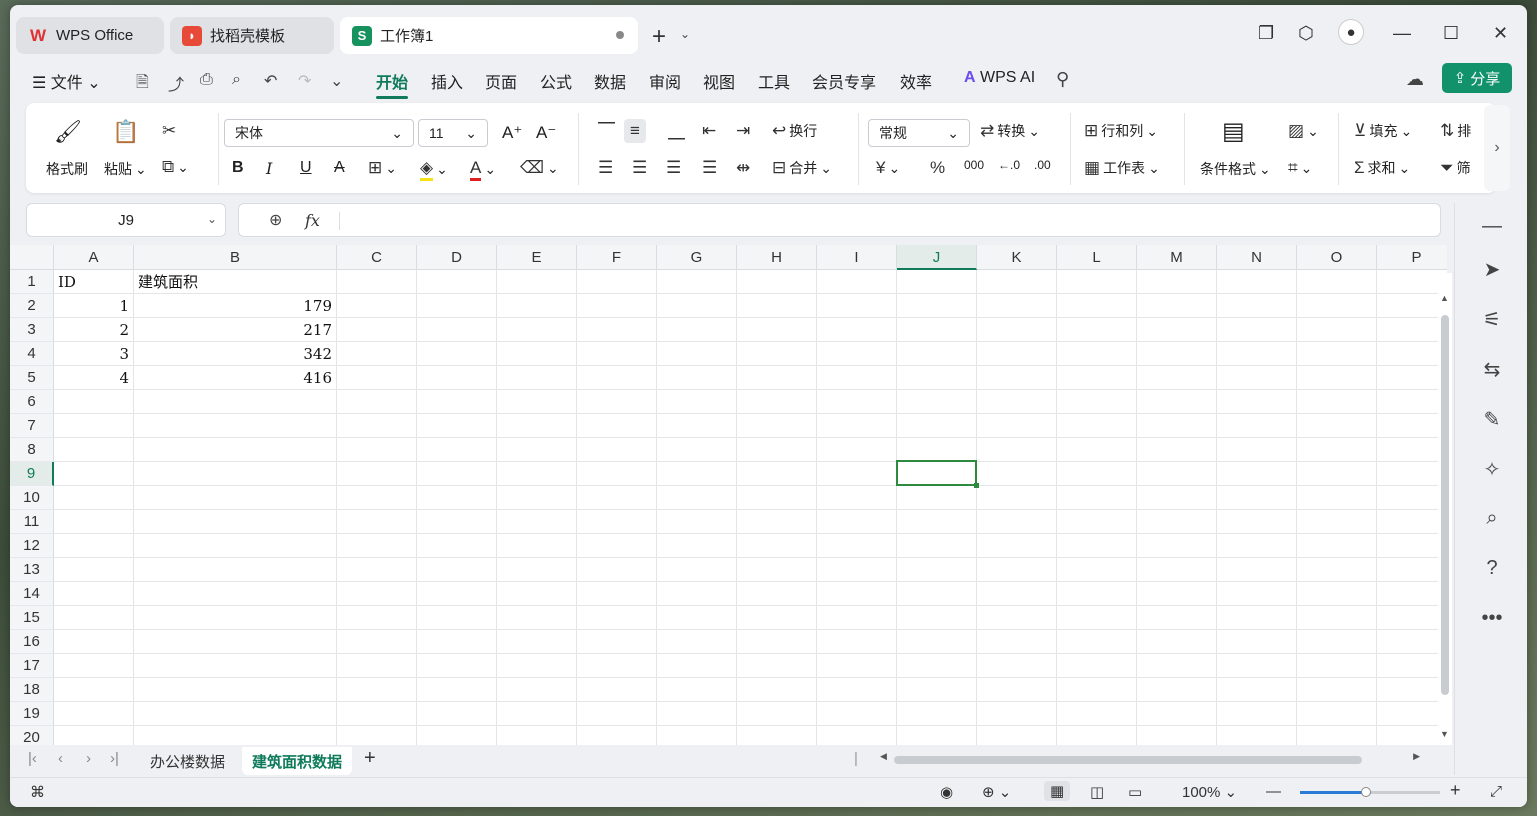  I want to click on cell-b4: 342, so click(235, 354).